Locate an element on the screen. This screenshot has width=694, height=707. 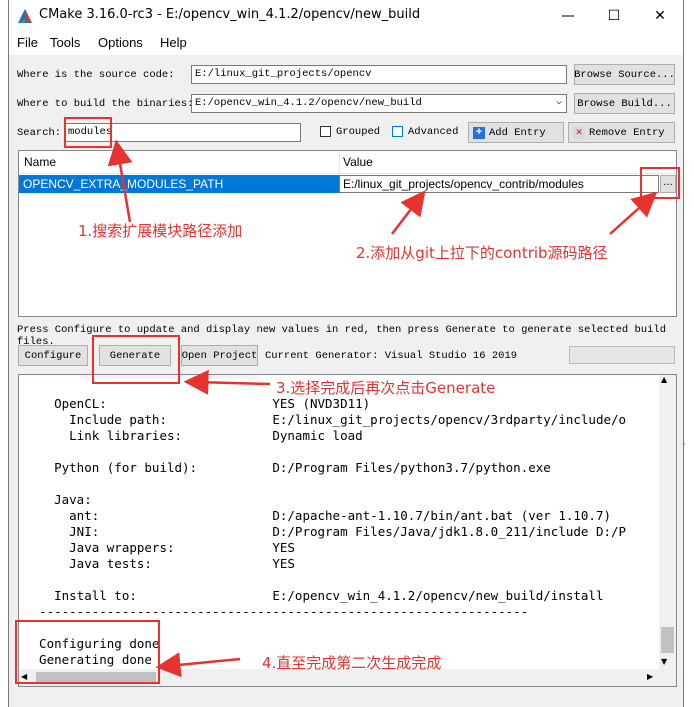
search-label: Search: is located at coordinates (39, 133).